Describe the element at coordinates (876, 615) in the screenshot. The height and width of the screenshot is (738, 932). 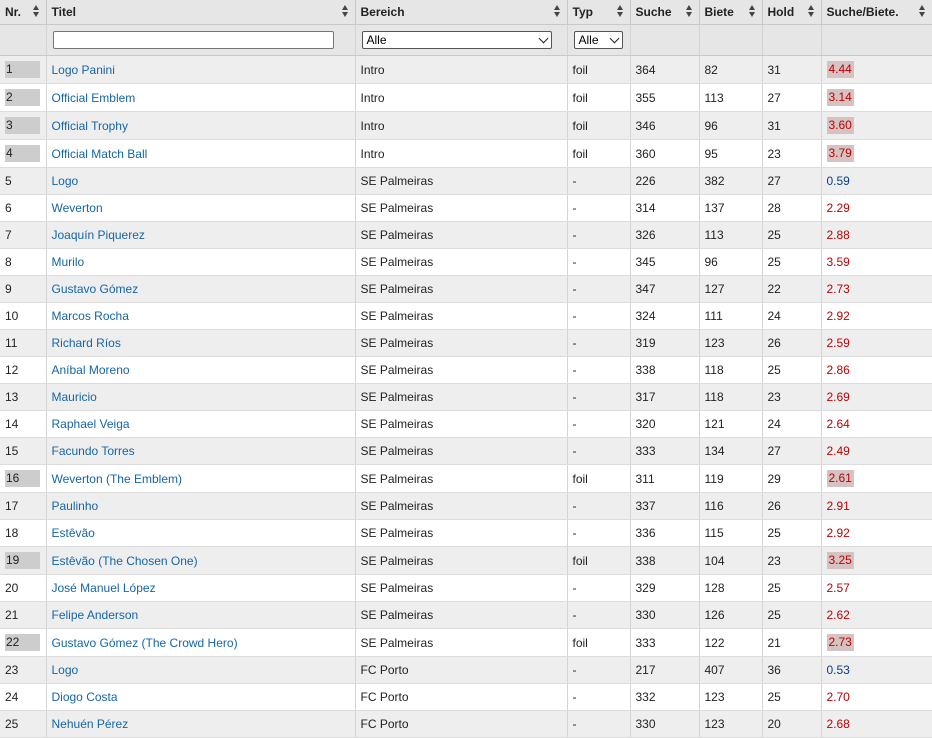
I see `cell-ratio: 2.62` at that location.